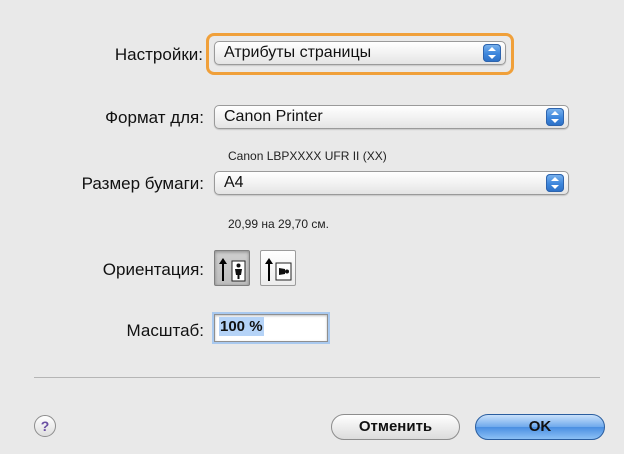  I want to click on cancel-button: Отменить, so click(395, 427).